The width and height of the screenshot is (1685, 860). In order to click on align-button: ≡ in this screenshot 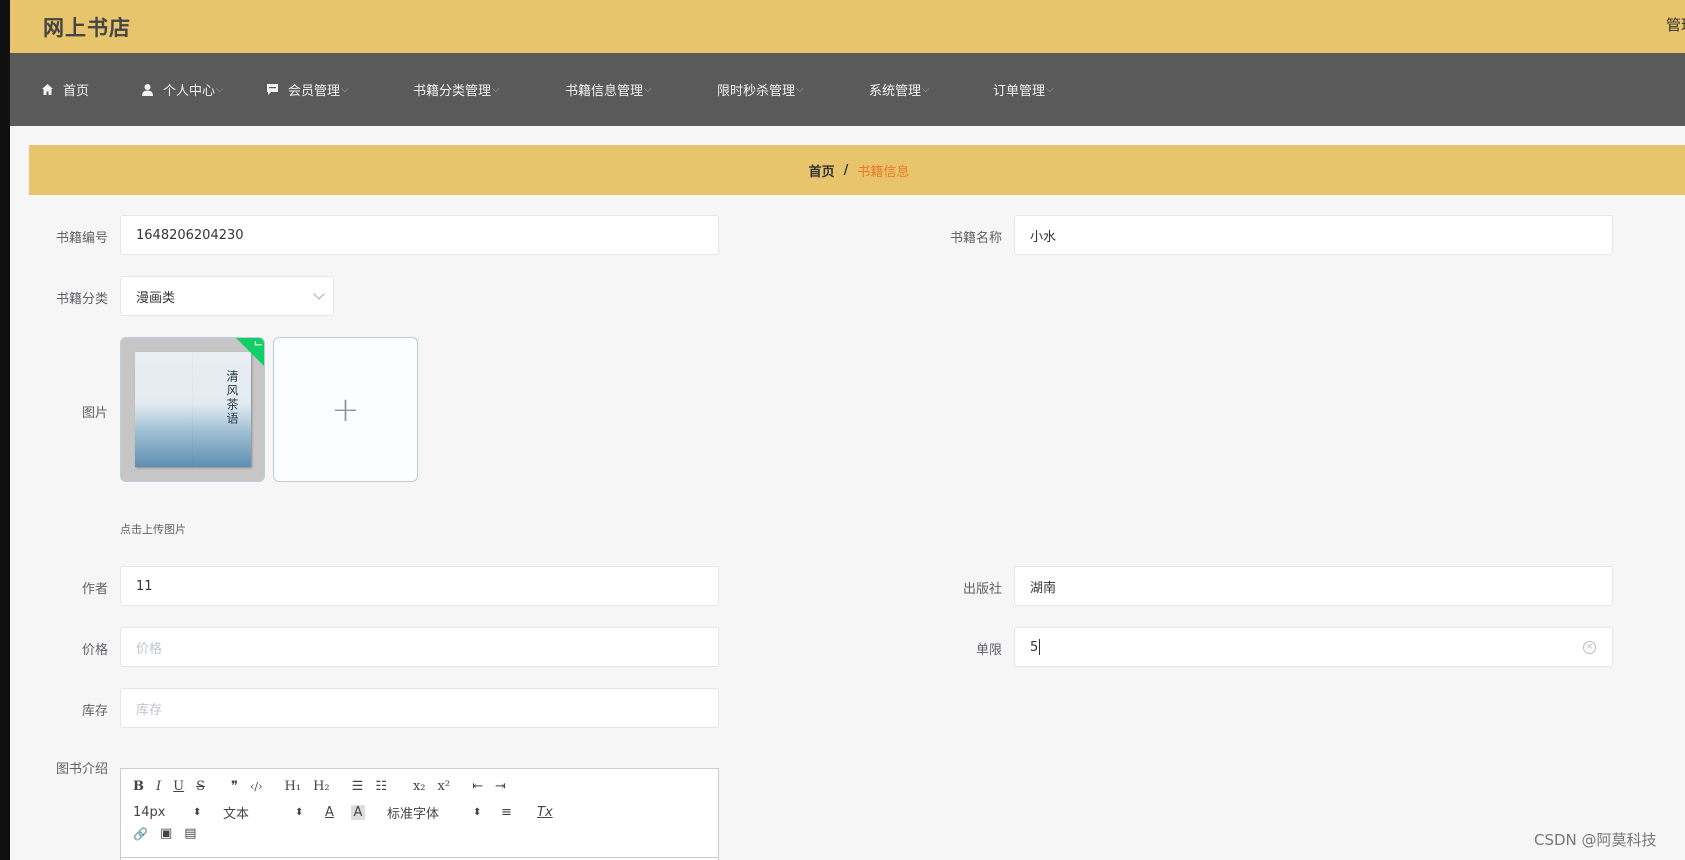, I will do `click(519, 812)`.